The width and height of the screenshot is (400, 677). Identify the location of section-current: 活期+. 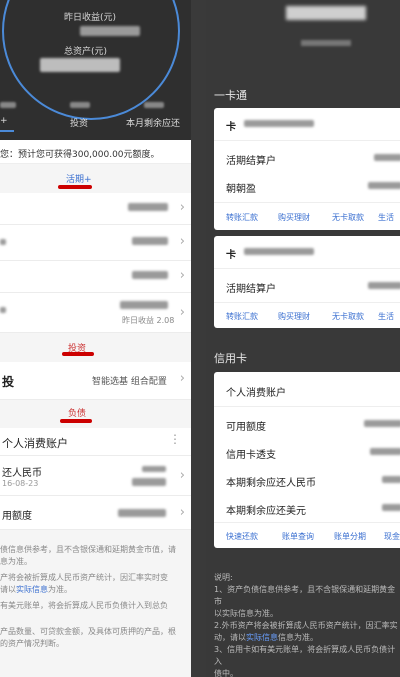
(79, 180).